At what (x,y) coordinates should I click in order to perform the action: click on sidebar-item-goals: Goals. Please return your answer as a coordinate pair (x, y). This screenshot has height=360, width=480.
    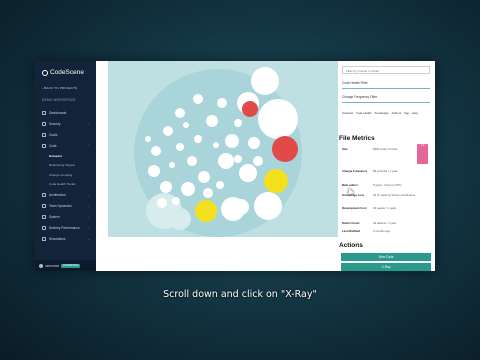
    Looking at the image, I should click on (65, 134).